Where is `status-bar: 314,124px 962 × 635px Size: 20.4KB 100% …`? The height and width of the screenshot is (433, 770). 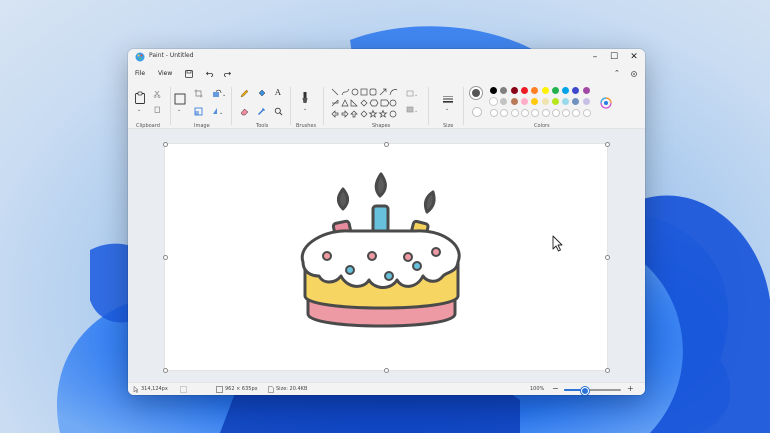 status-bar: 314,124px 962 × 635px Size: 20.4KB 100% … is located at coordinates (386, 388).